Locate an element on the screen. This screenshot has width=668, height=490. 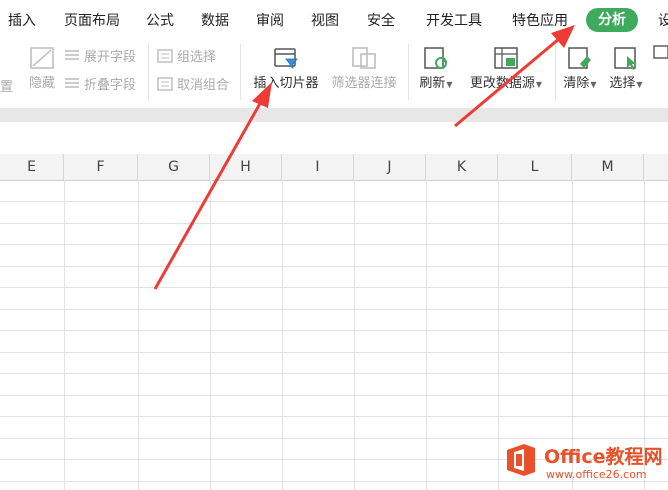
tab-analyze: 分析 is located at coordinates (612, 20).